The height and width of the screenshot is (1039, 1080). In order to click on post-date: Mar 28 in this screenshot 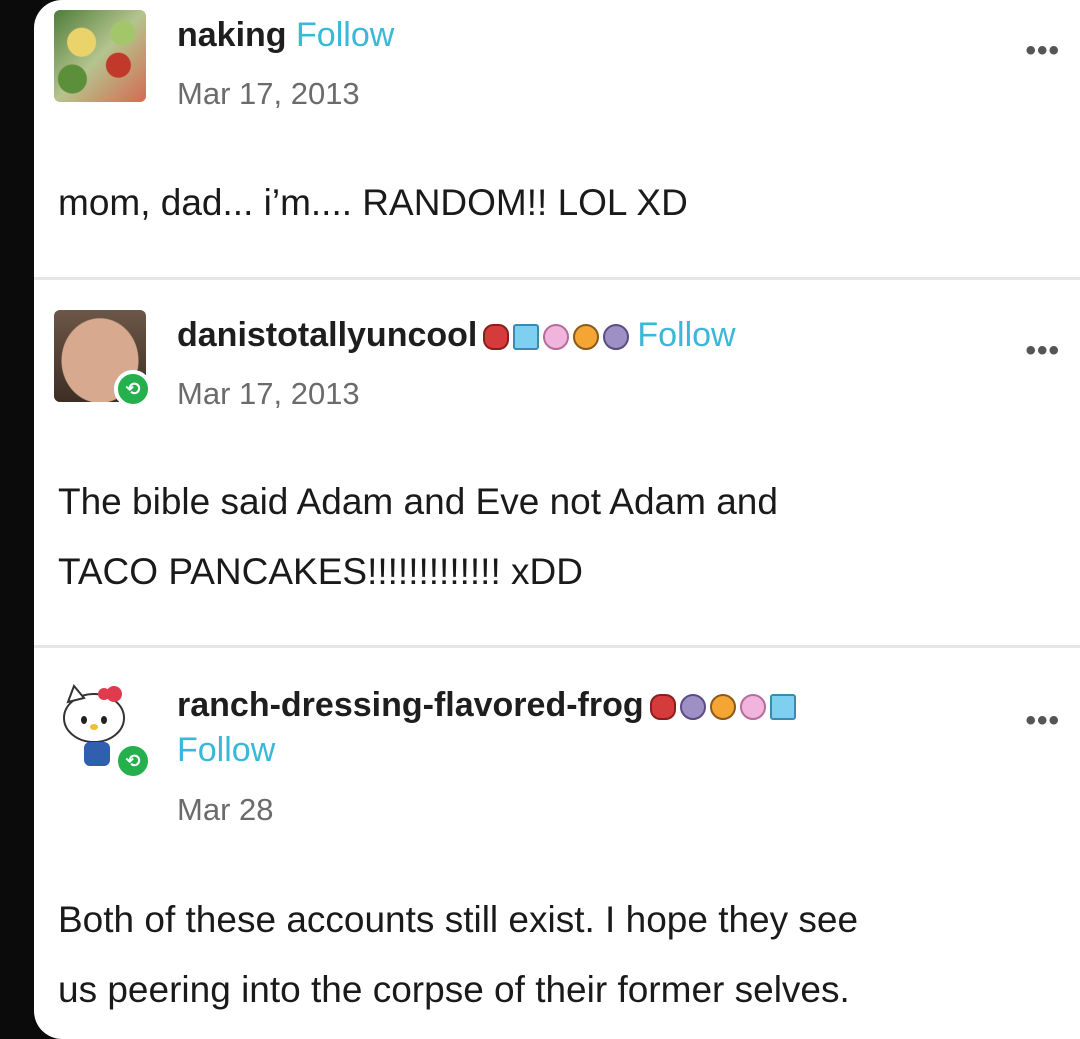, I will do `click(225, 810)`.